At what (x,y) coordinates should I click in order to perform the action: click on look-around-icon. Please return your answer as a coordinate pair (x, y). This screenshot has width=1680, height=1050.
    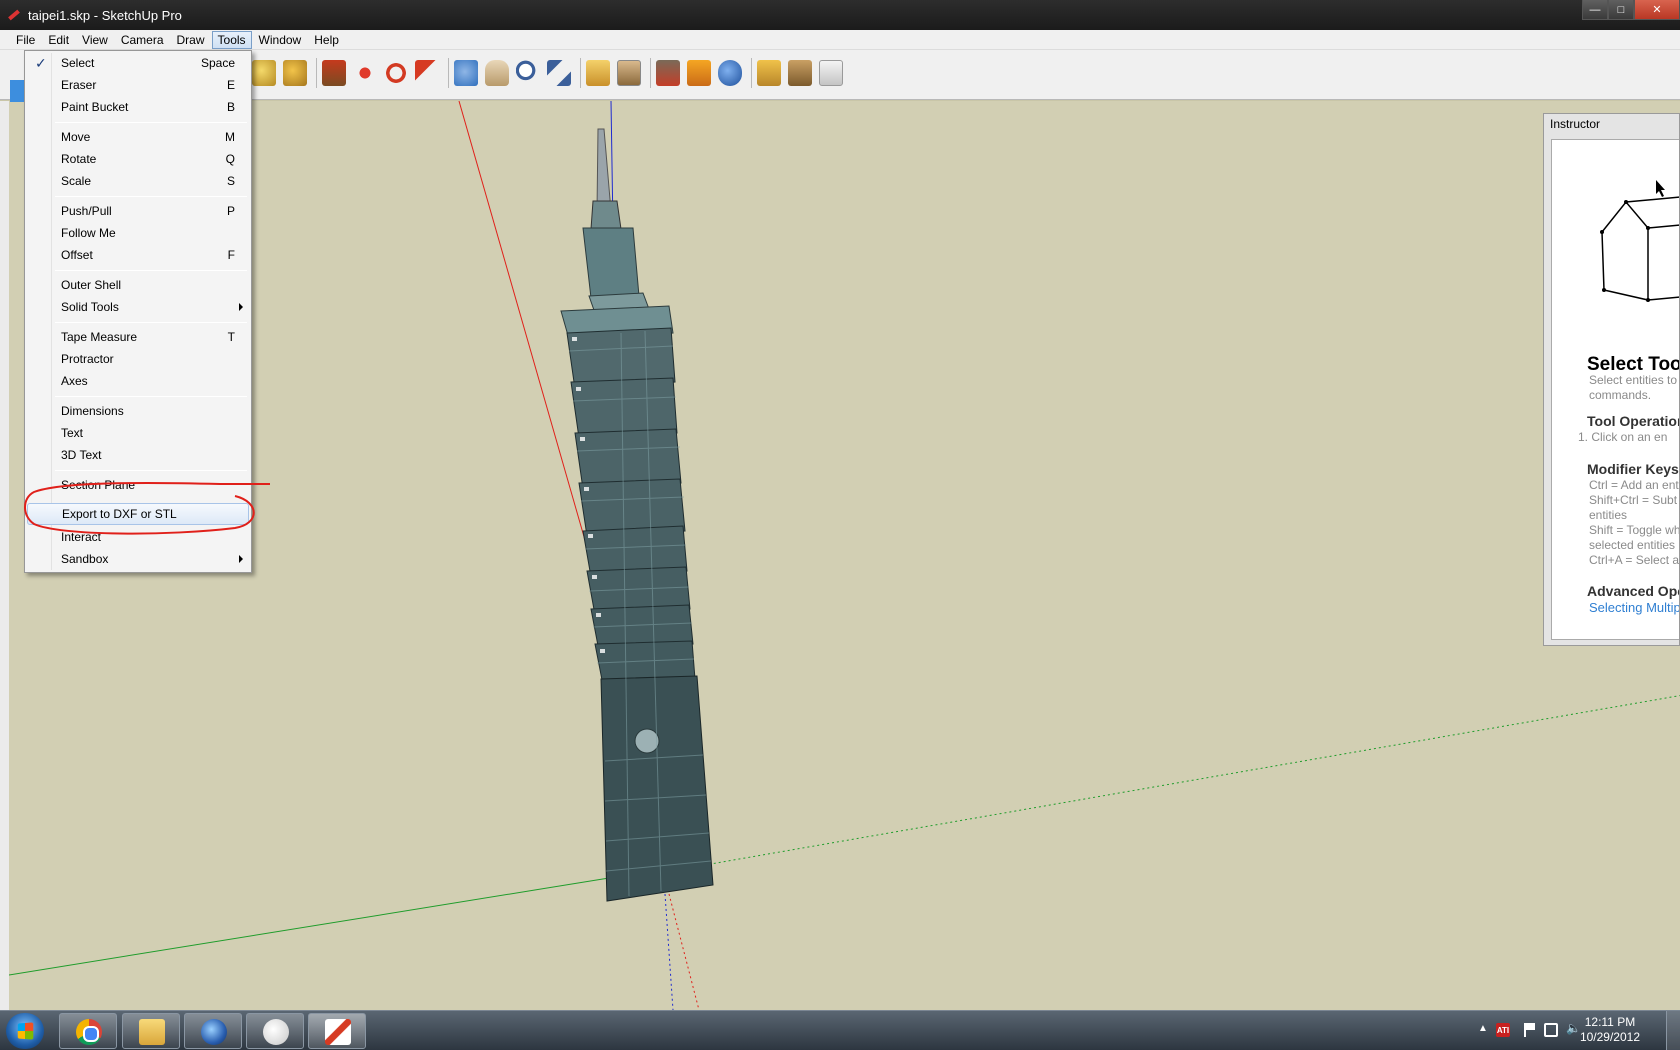
    Looking at the image, I should click on (730, 73).